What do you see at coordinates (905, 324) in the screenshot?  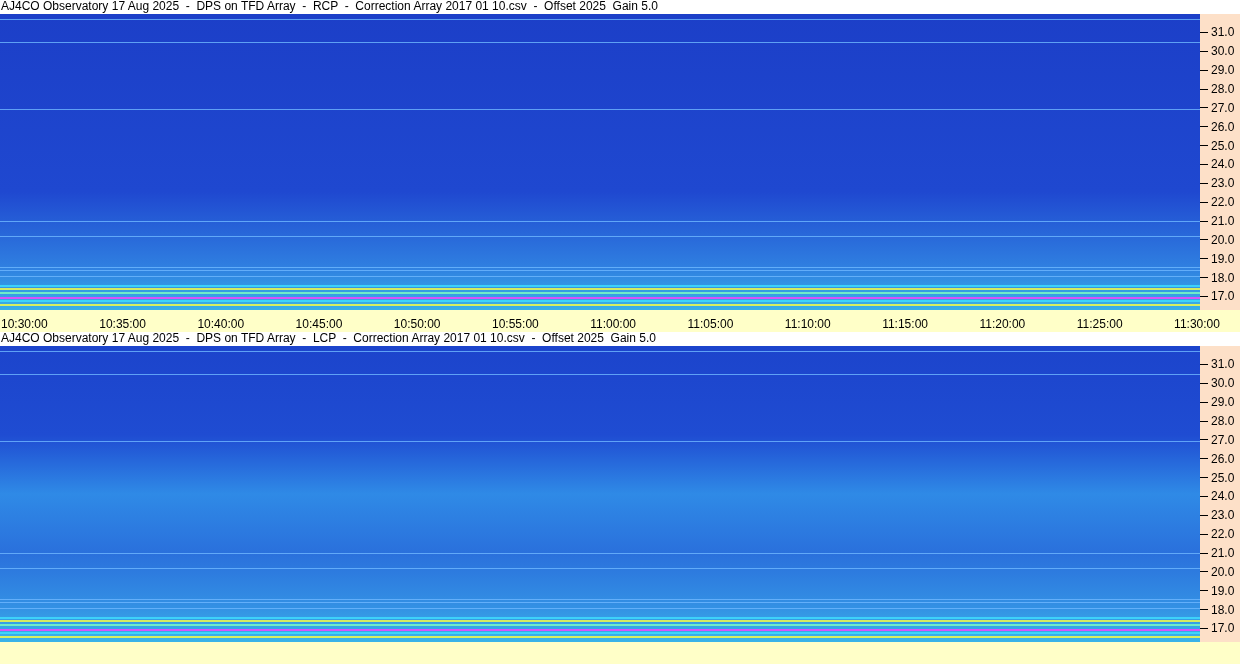 I see `axis-label: 11:15:00` at bounding box center [905, 324].